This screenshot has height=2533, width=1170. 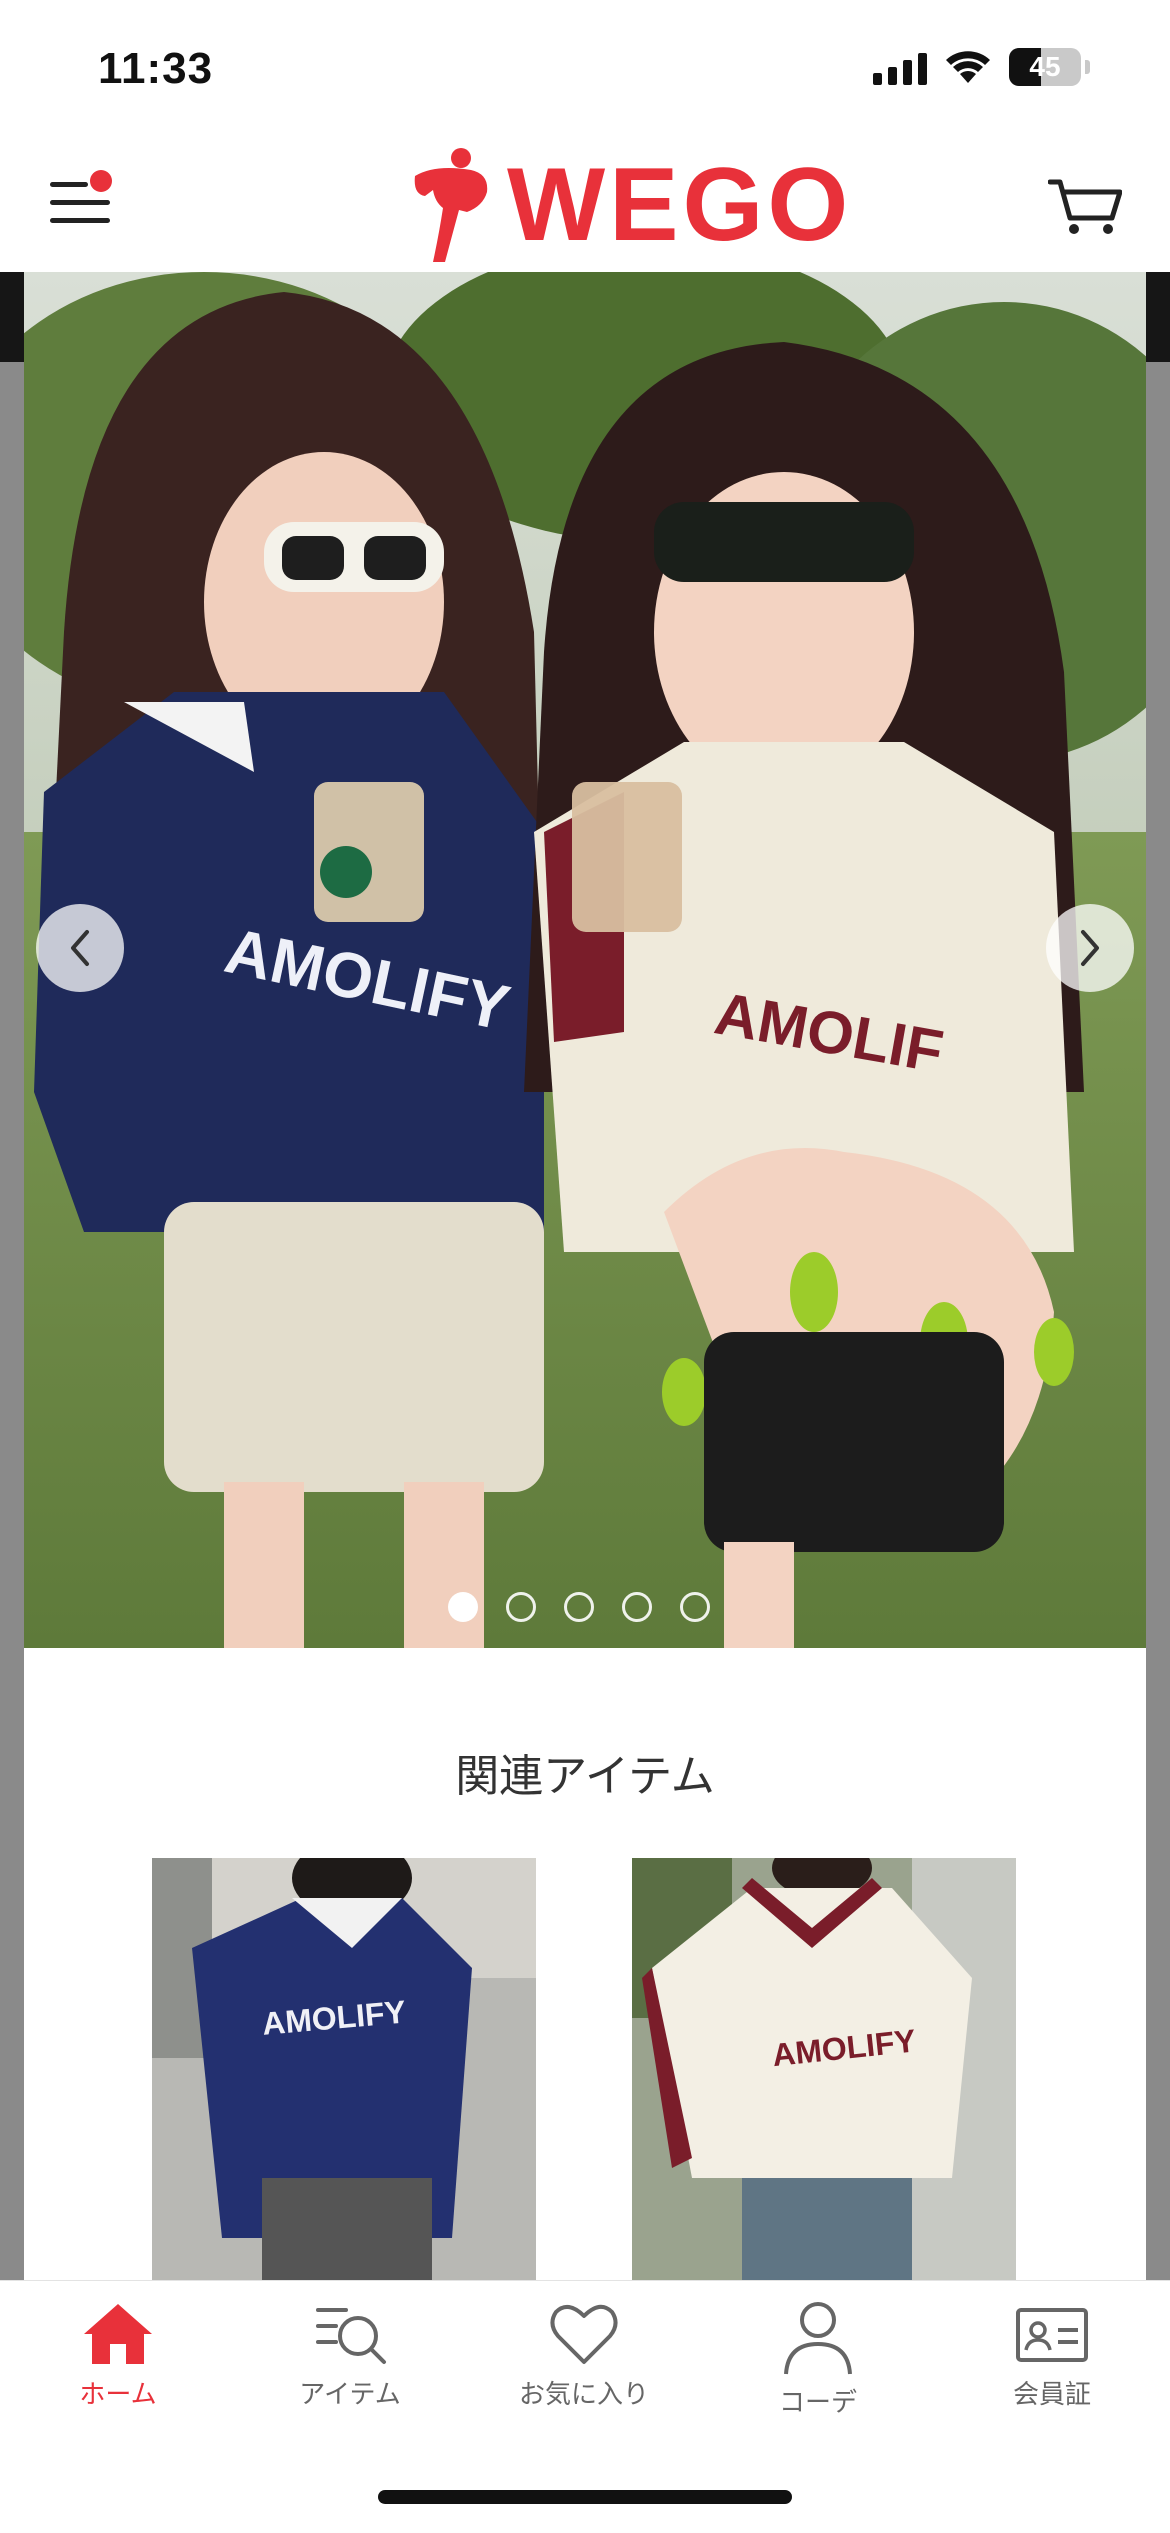 What do you see at coordinates (968, 67) in the screenshot?
I see `wifi-icon` at bounding box center [968, 67].